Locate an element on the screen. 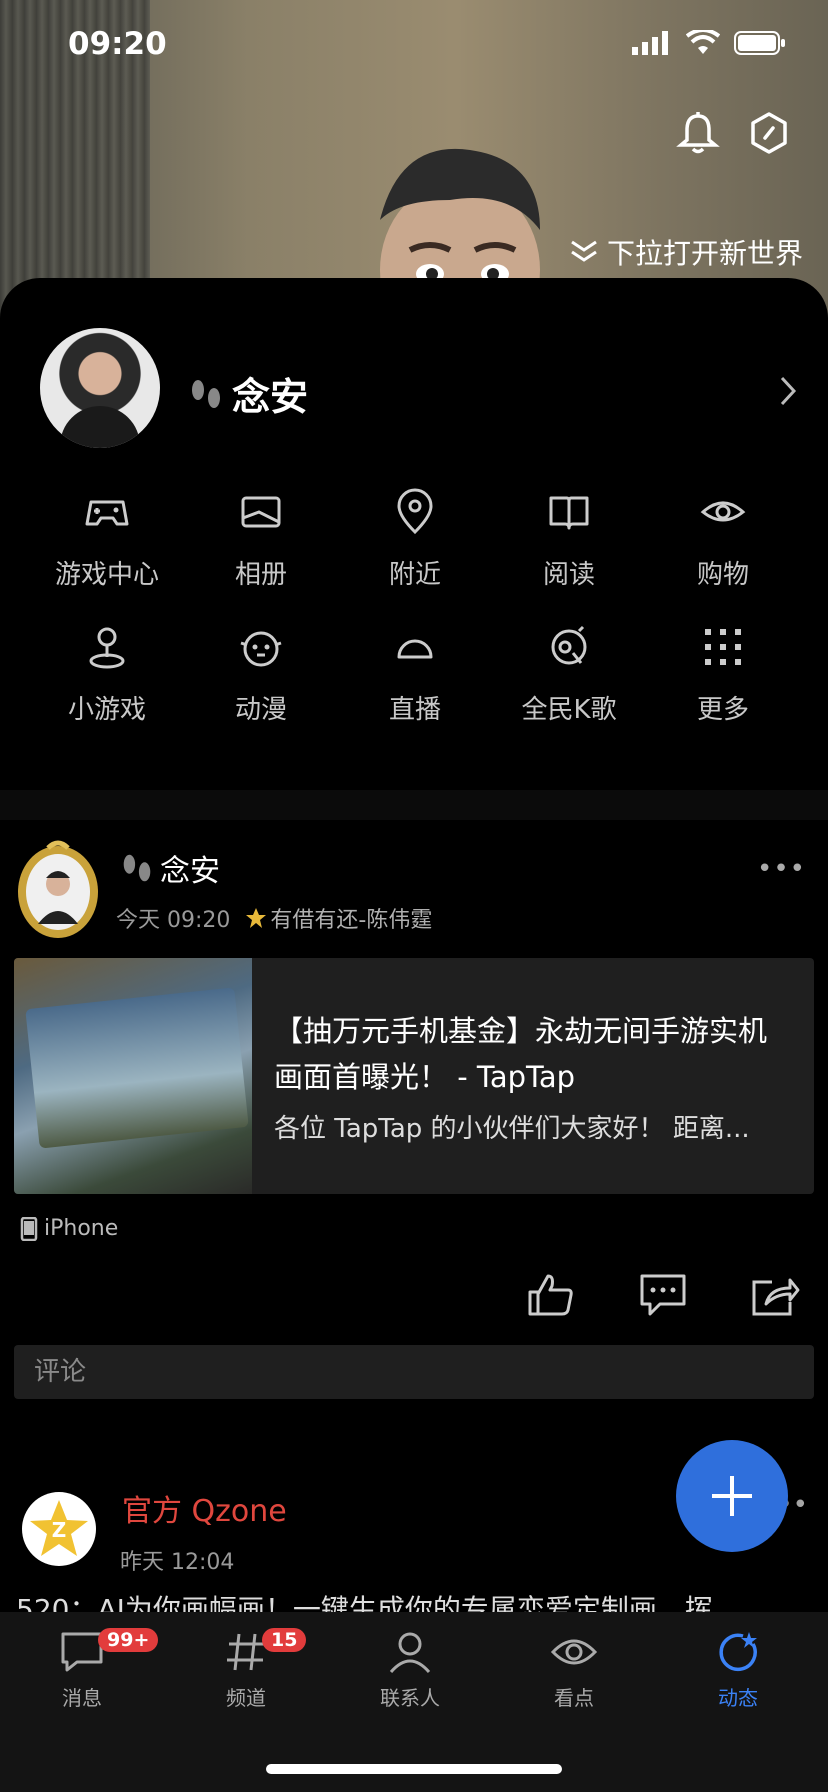 Image resolution: width=828 pixels, height=1792 pixels. grid-item-label: 附近 is located at coordinates (414, 575).